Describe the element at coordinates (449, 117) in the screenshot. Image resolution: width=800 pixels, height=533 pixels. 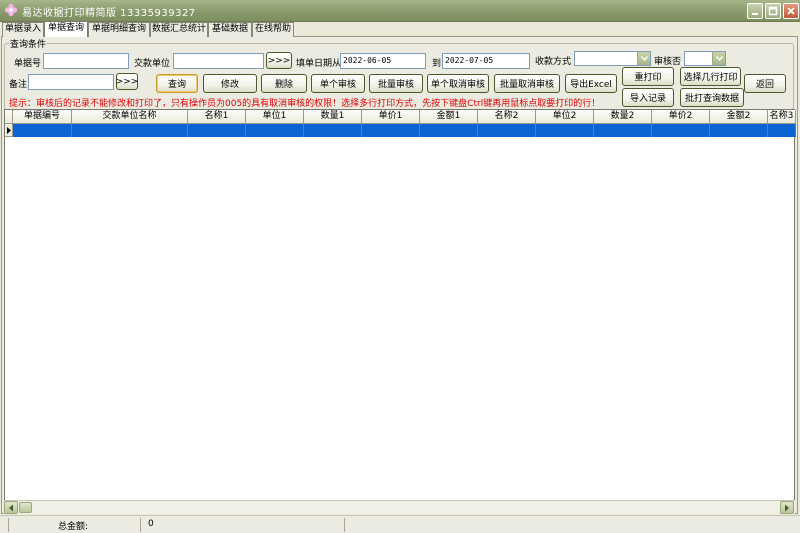
I see `col-header: 金额1` at that location.